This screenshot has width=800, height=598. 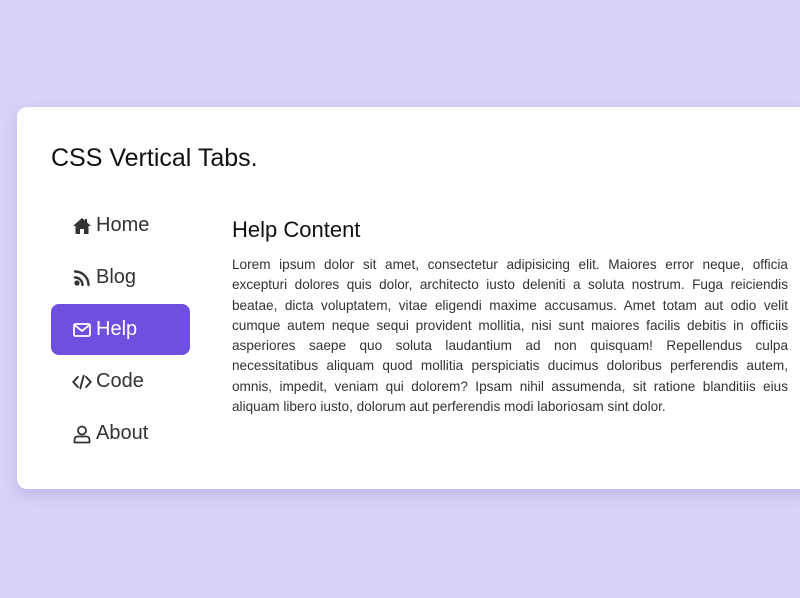 I want to click on tab-help: Help, so click(x=120, y=329).